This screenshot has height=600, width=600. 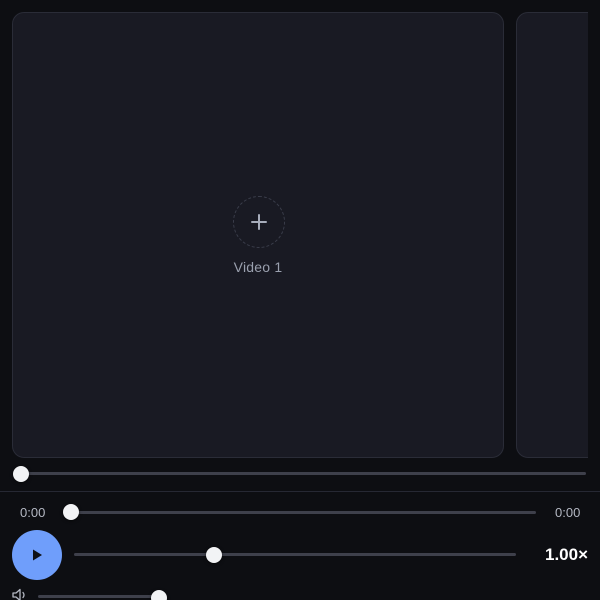 I want to click on add-video-button, so click(x=259, y=222).